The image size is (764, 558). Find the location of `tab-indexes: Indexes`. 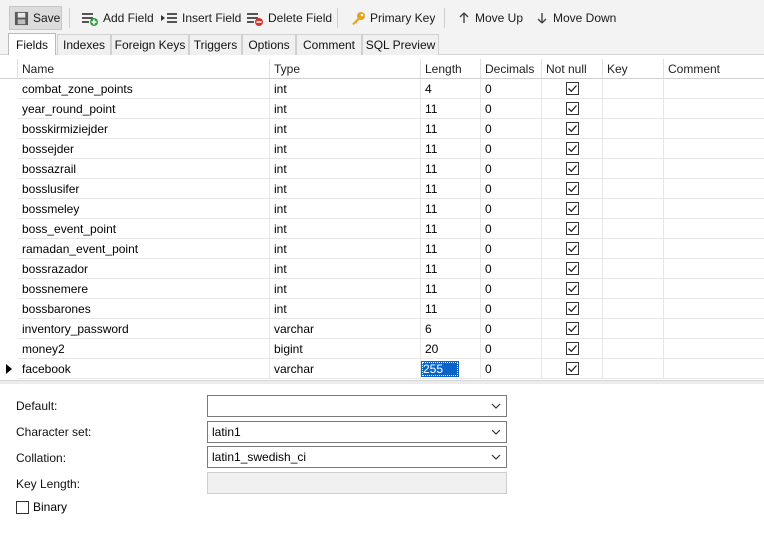

tab-indexes: Indexes is located at coordinates (84, 44).